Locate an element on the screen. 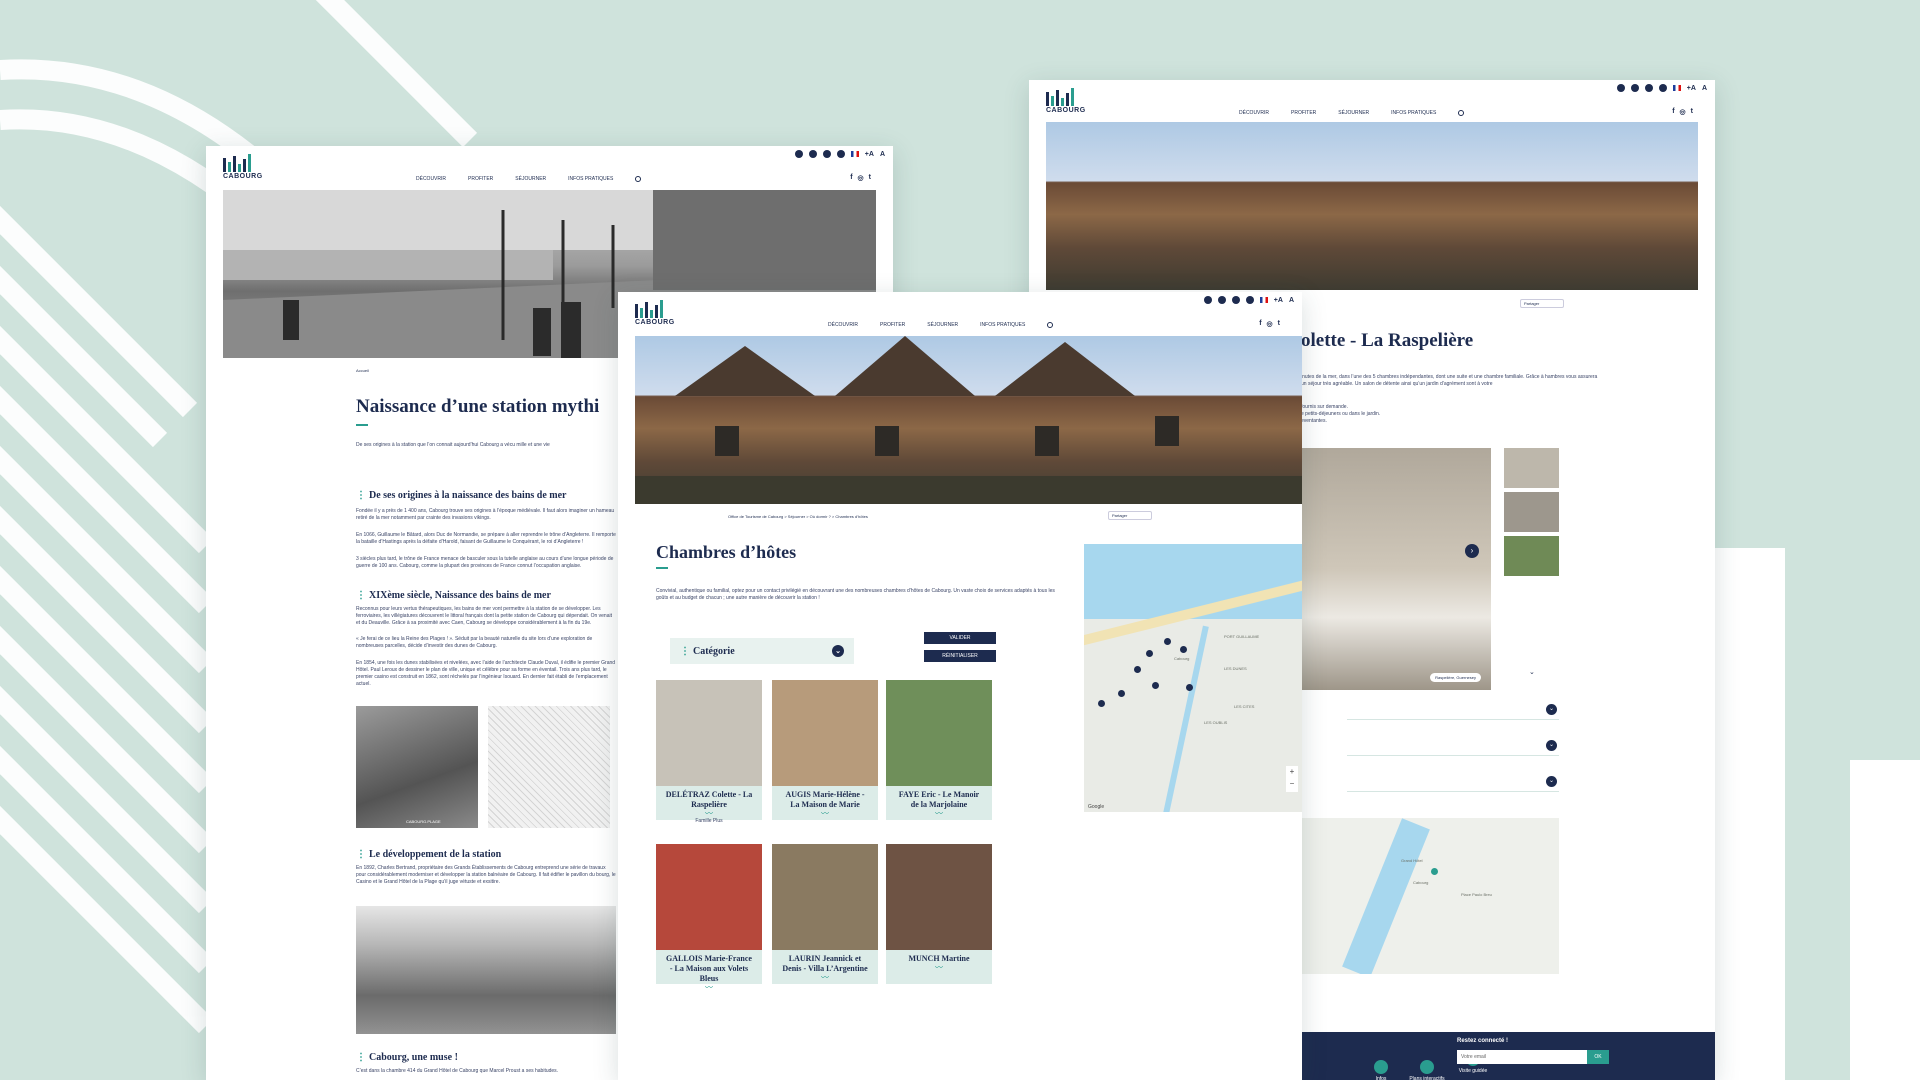  footer-link: Plans interactifs is located at coordinates (1427, 1070).